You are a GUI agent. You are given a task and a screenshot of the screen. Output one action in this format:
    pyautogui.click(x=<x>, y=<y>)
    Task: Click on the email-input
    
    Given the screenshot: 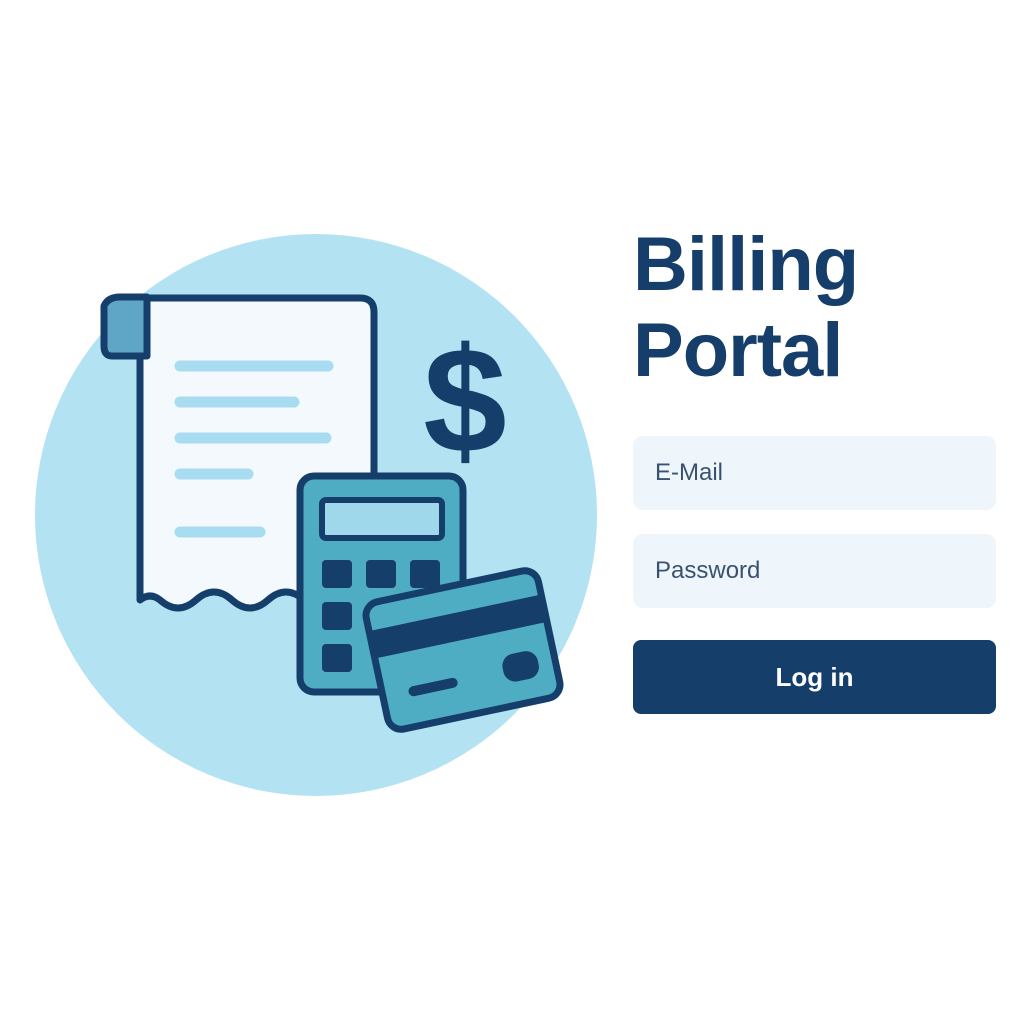 What is the action you would take?
    pyautogui.click(x=814, y=473)
    